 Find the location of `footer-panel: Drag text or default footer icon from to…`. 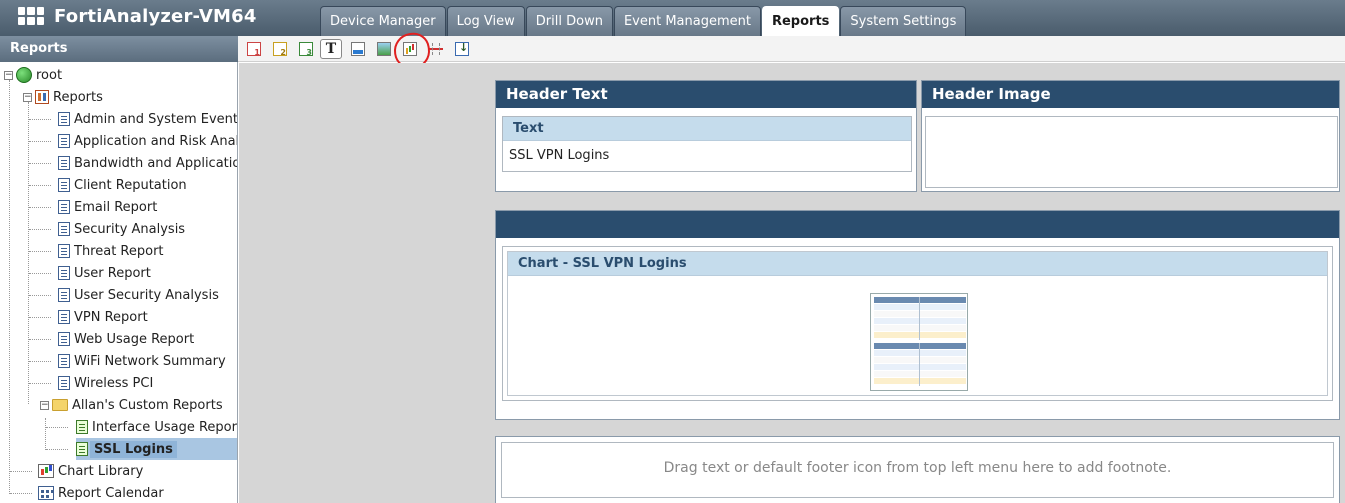

footer-panel: Drag text or default footer icon from to… is located at coordinates (917, 469).